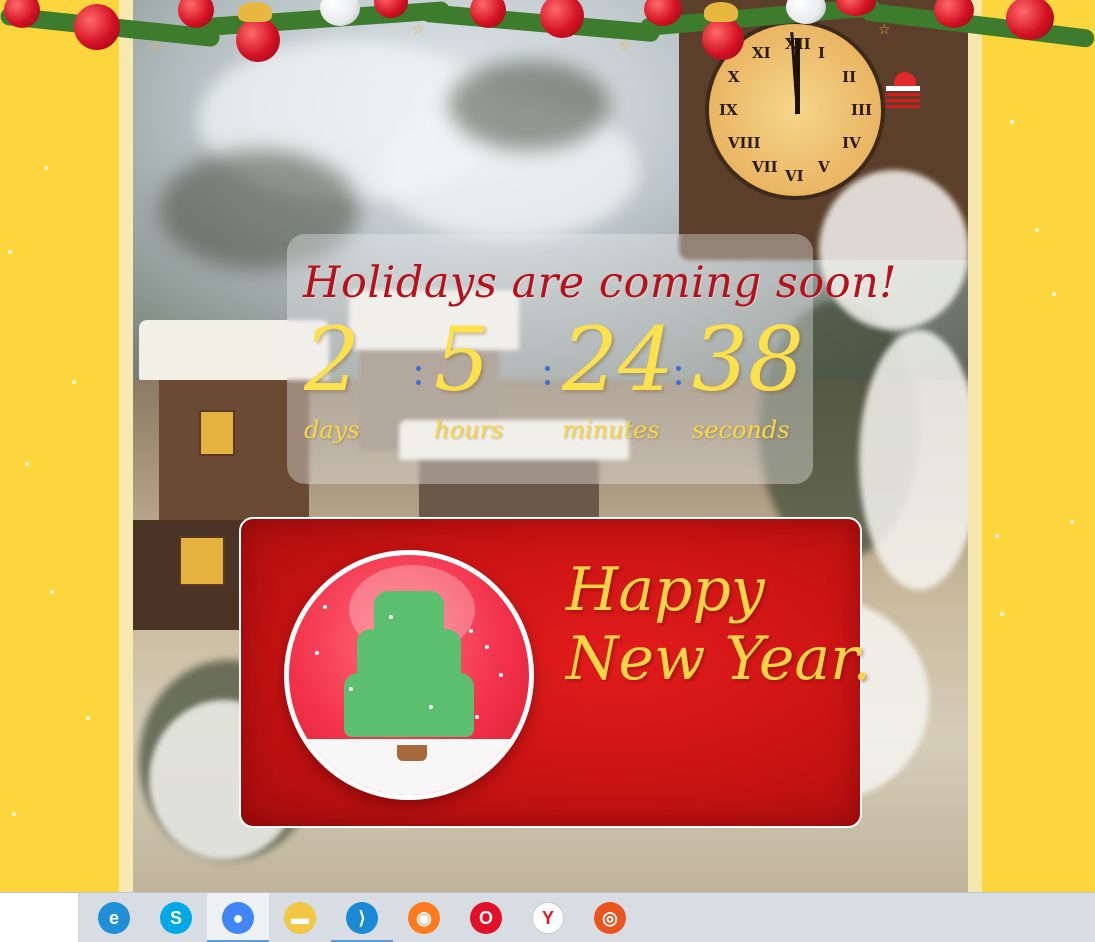 The width and height of the screenshot is (1095, 942). I want to click on clock-numeral: IV, so click(851, 143).